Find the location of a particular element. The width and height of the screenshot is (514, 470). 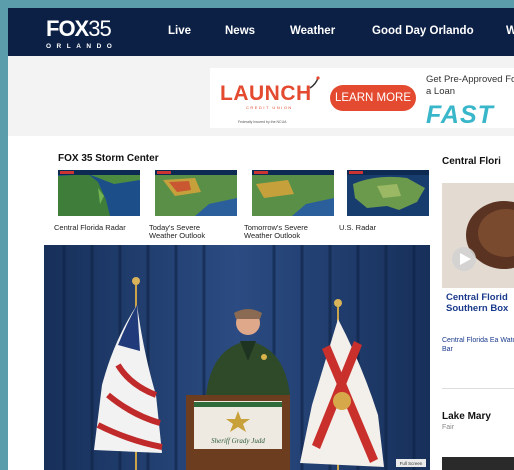

nav-weather: Weather is located at coordinates (312, 31).